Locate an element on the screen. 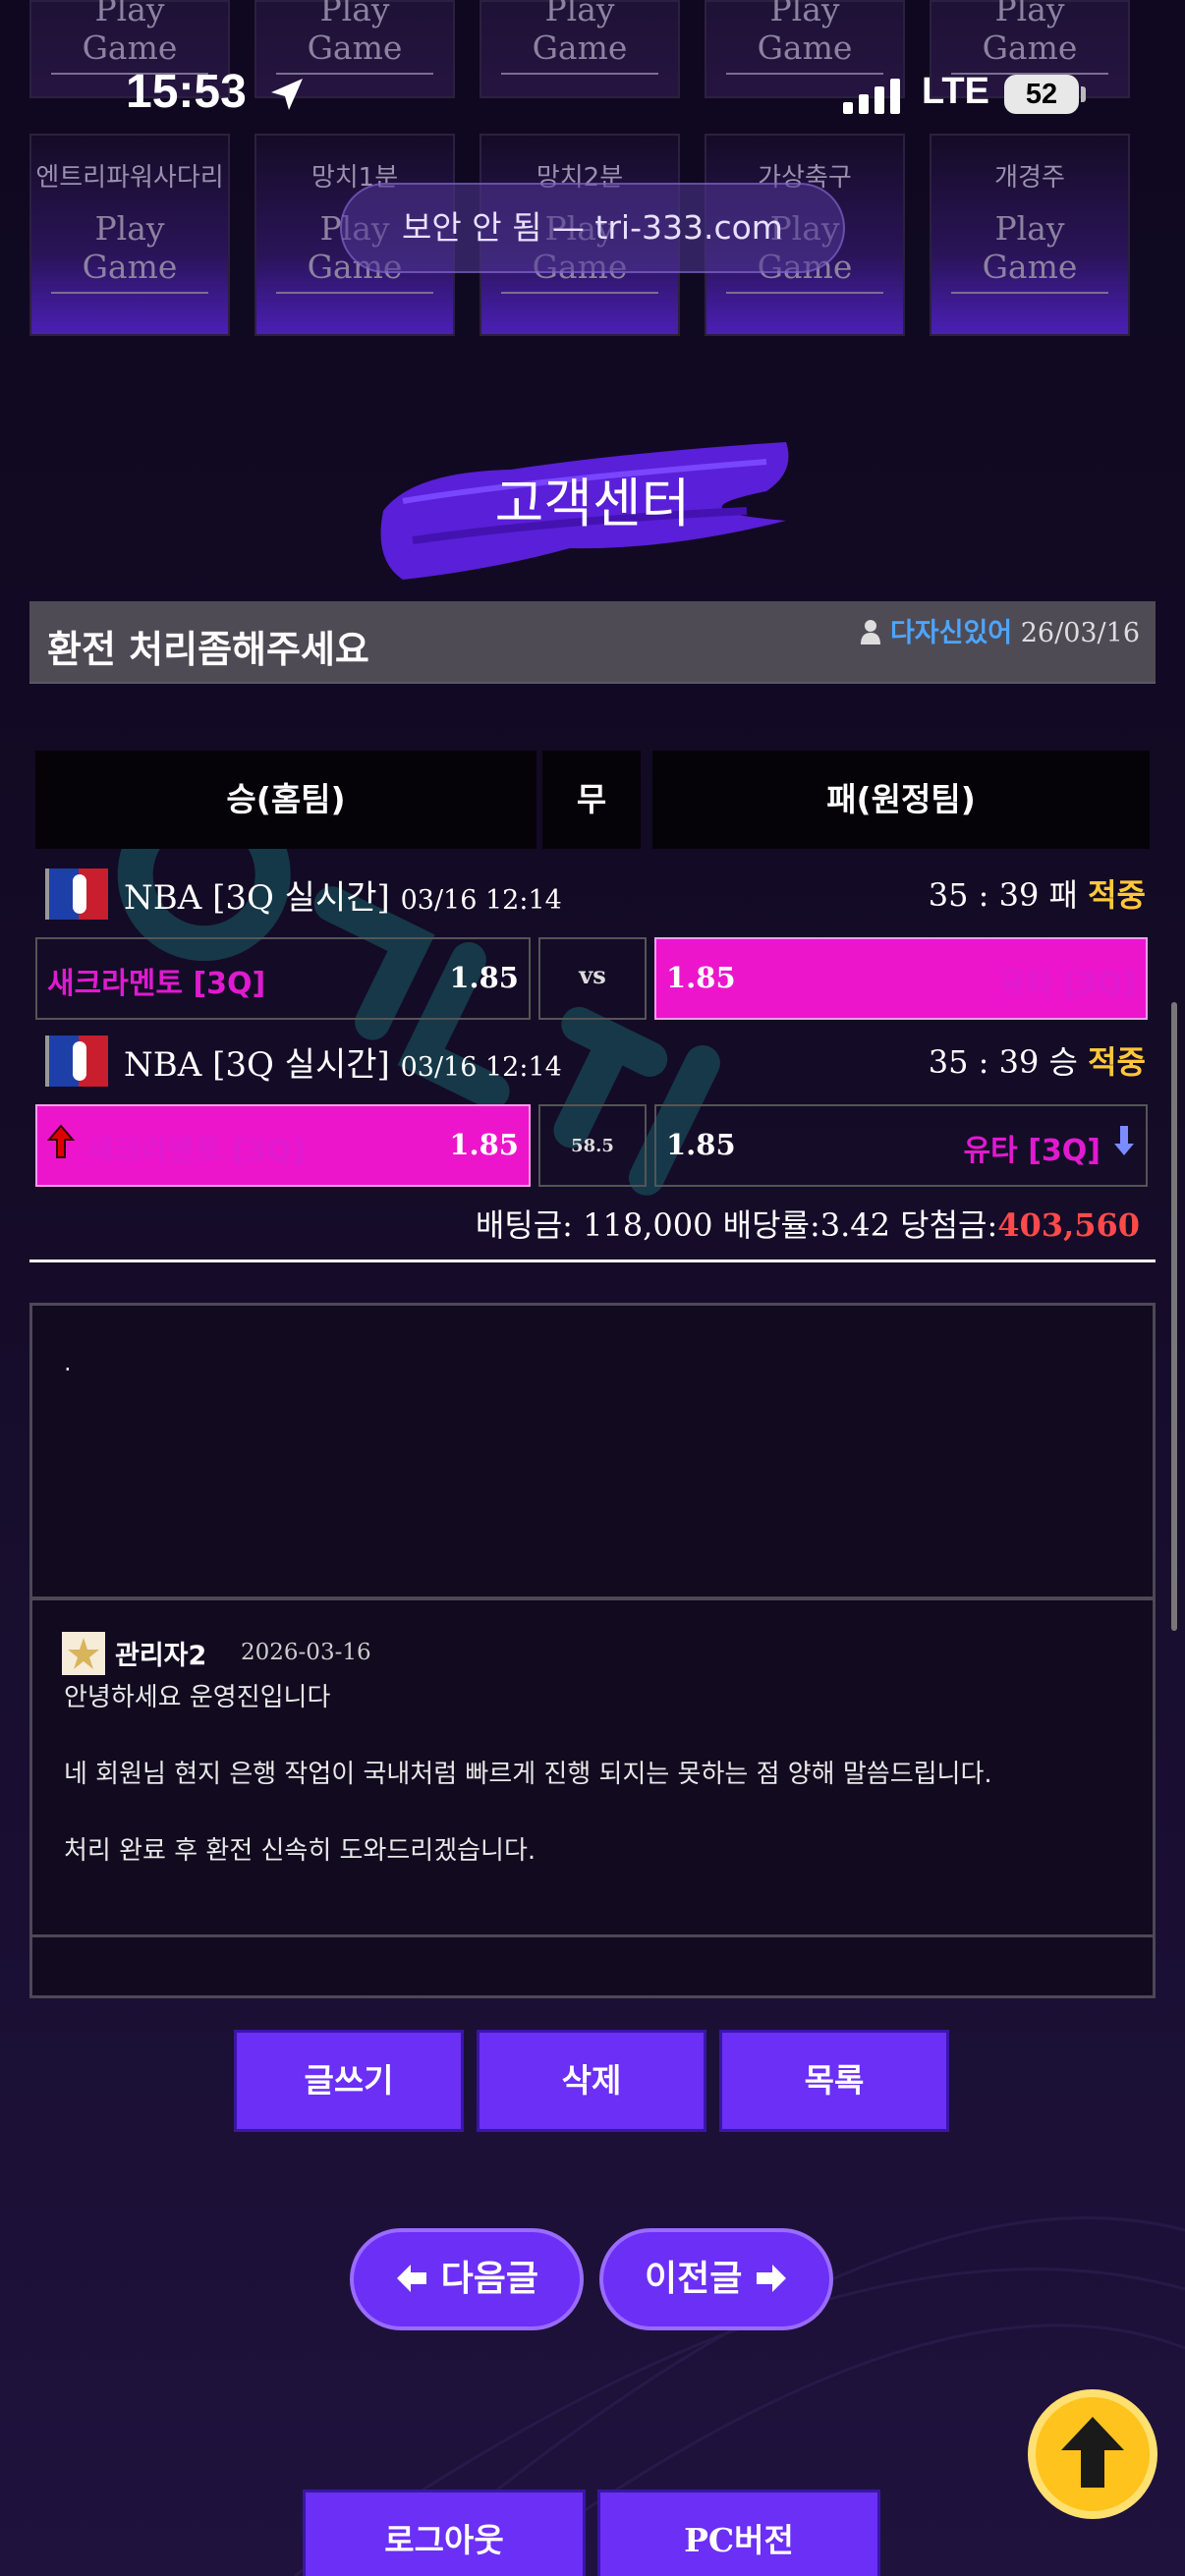 This screenshot has width=1185, height=2576. bet-amount: 118,000 is located at coordinates (648, 1225).